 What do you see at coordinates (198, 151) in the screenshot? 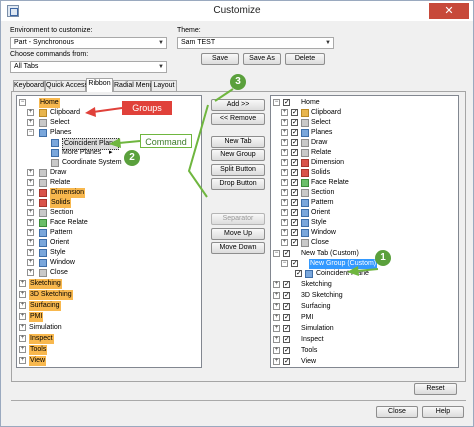
I see `add-flow-arrow` at bounding box center [198, 151].